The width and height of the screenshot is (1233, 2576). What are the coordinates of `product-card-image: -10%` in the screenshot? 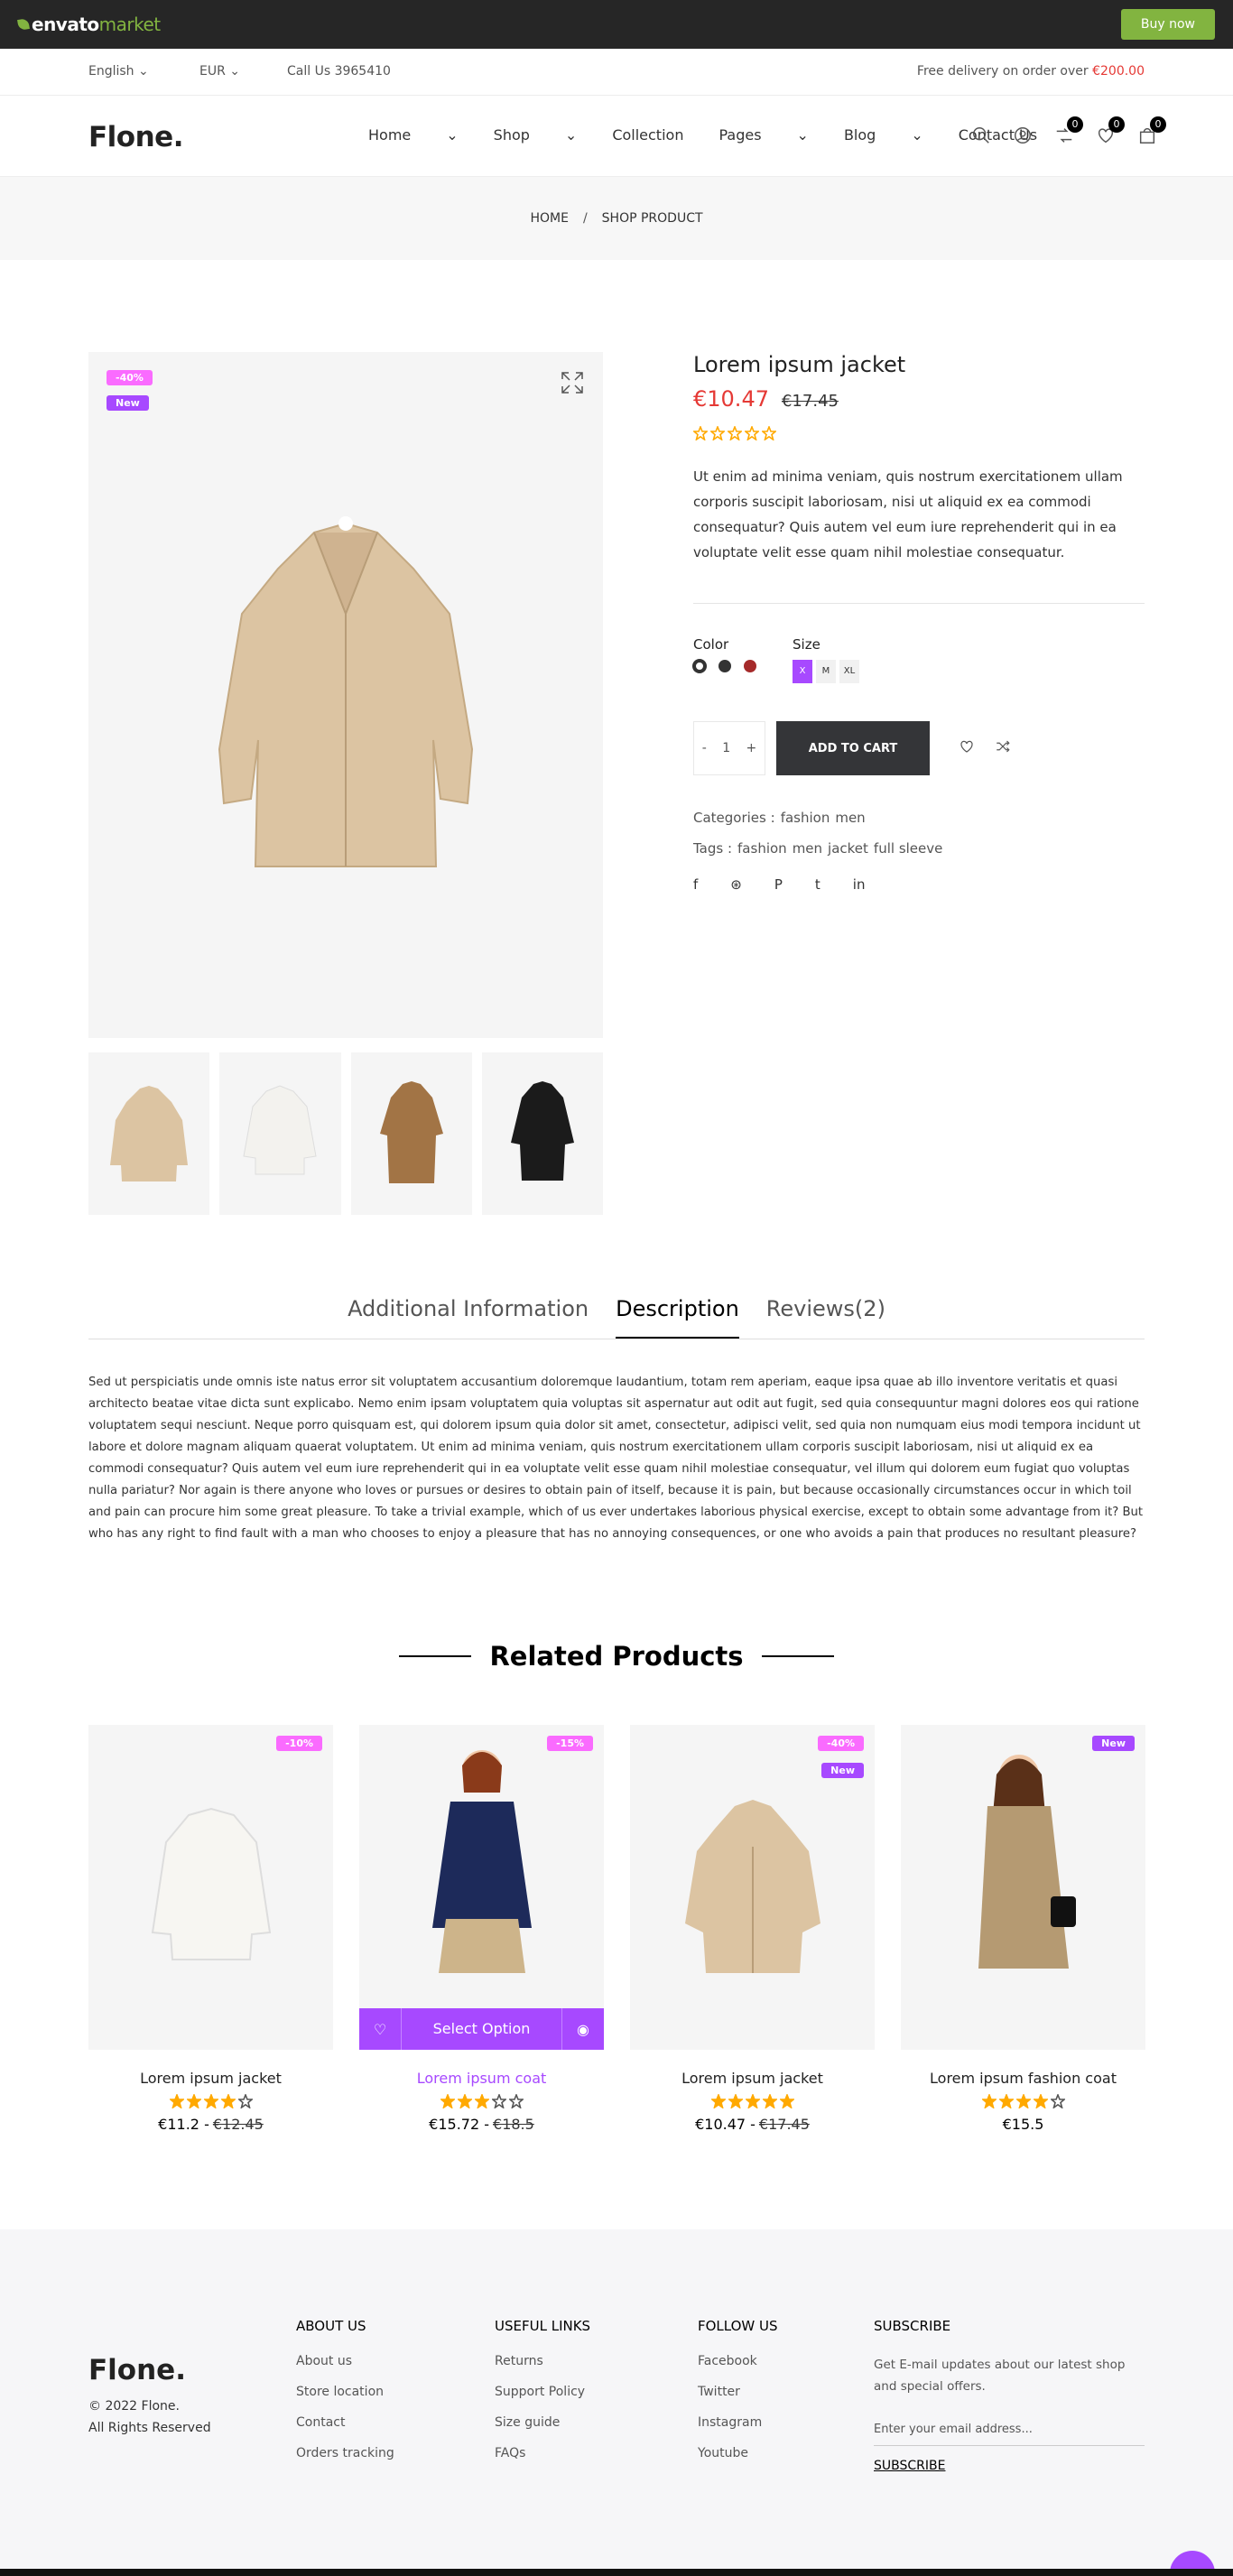 It's located at (210, 1888).